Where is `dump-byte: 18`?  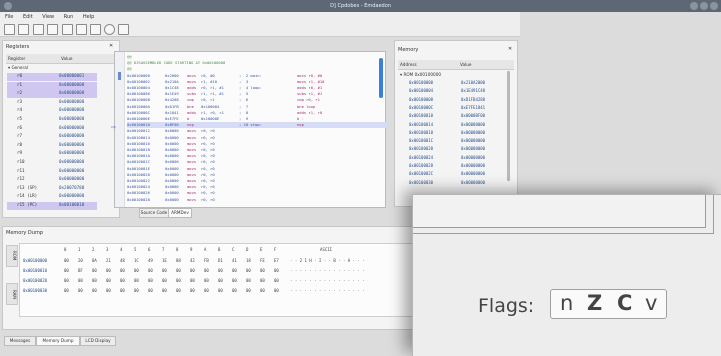 dump-byte: 18 is located at coordinates (248, 260).